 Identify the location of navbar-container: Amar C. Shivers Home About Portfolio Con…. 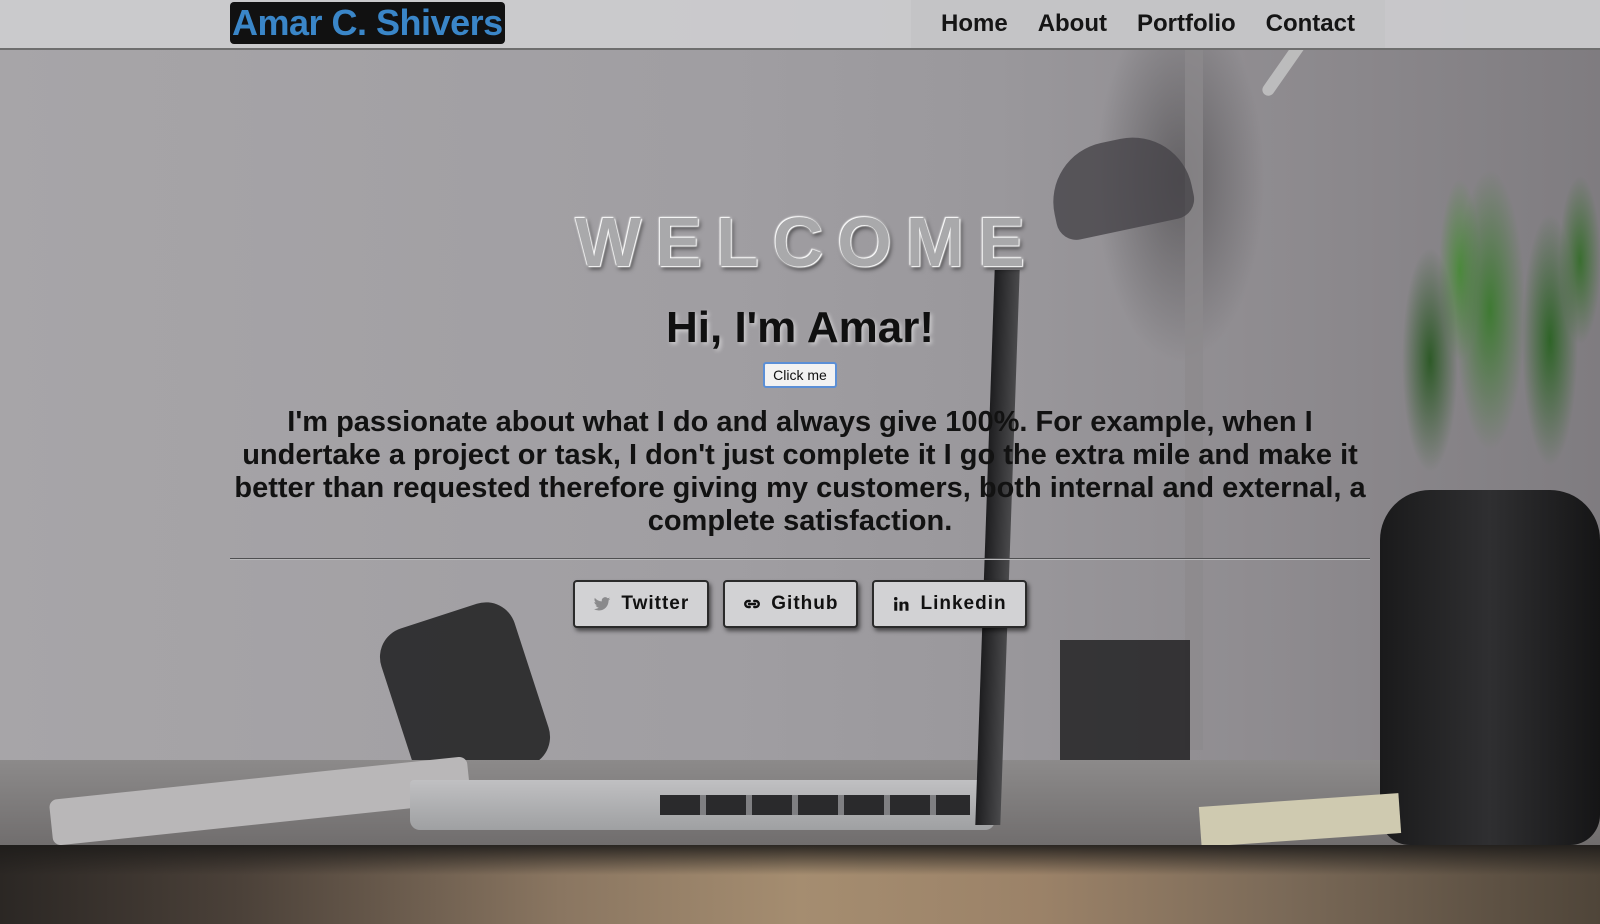
(800, 24).